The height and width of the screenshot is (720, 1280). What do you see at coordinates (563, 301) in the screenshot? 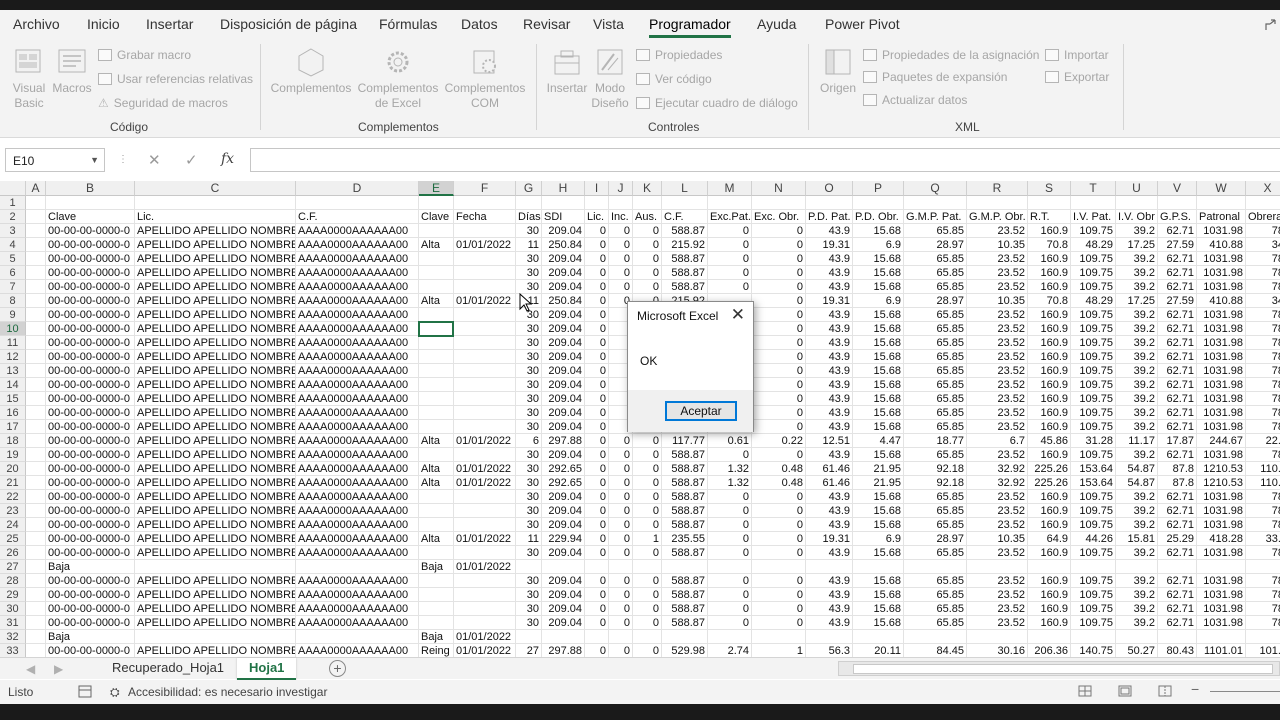
I see `cell: 250.84` at bounding box center [563, 301].